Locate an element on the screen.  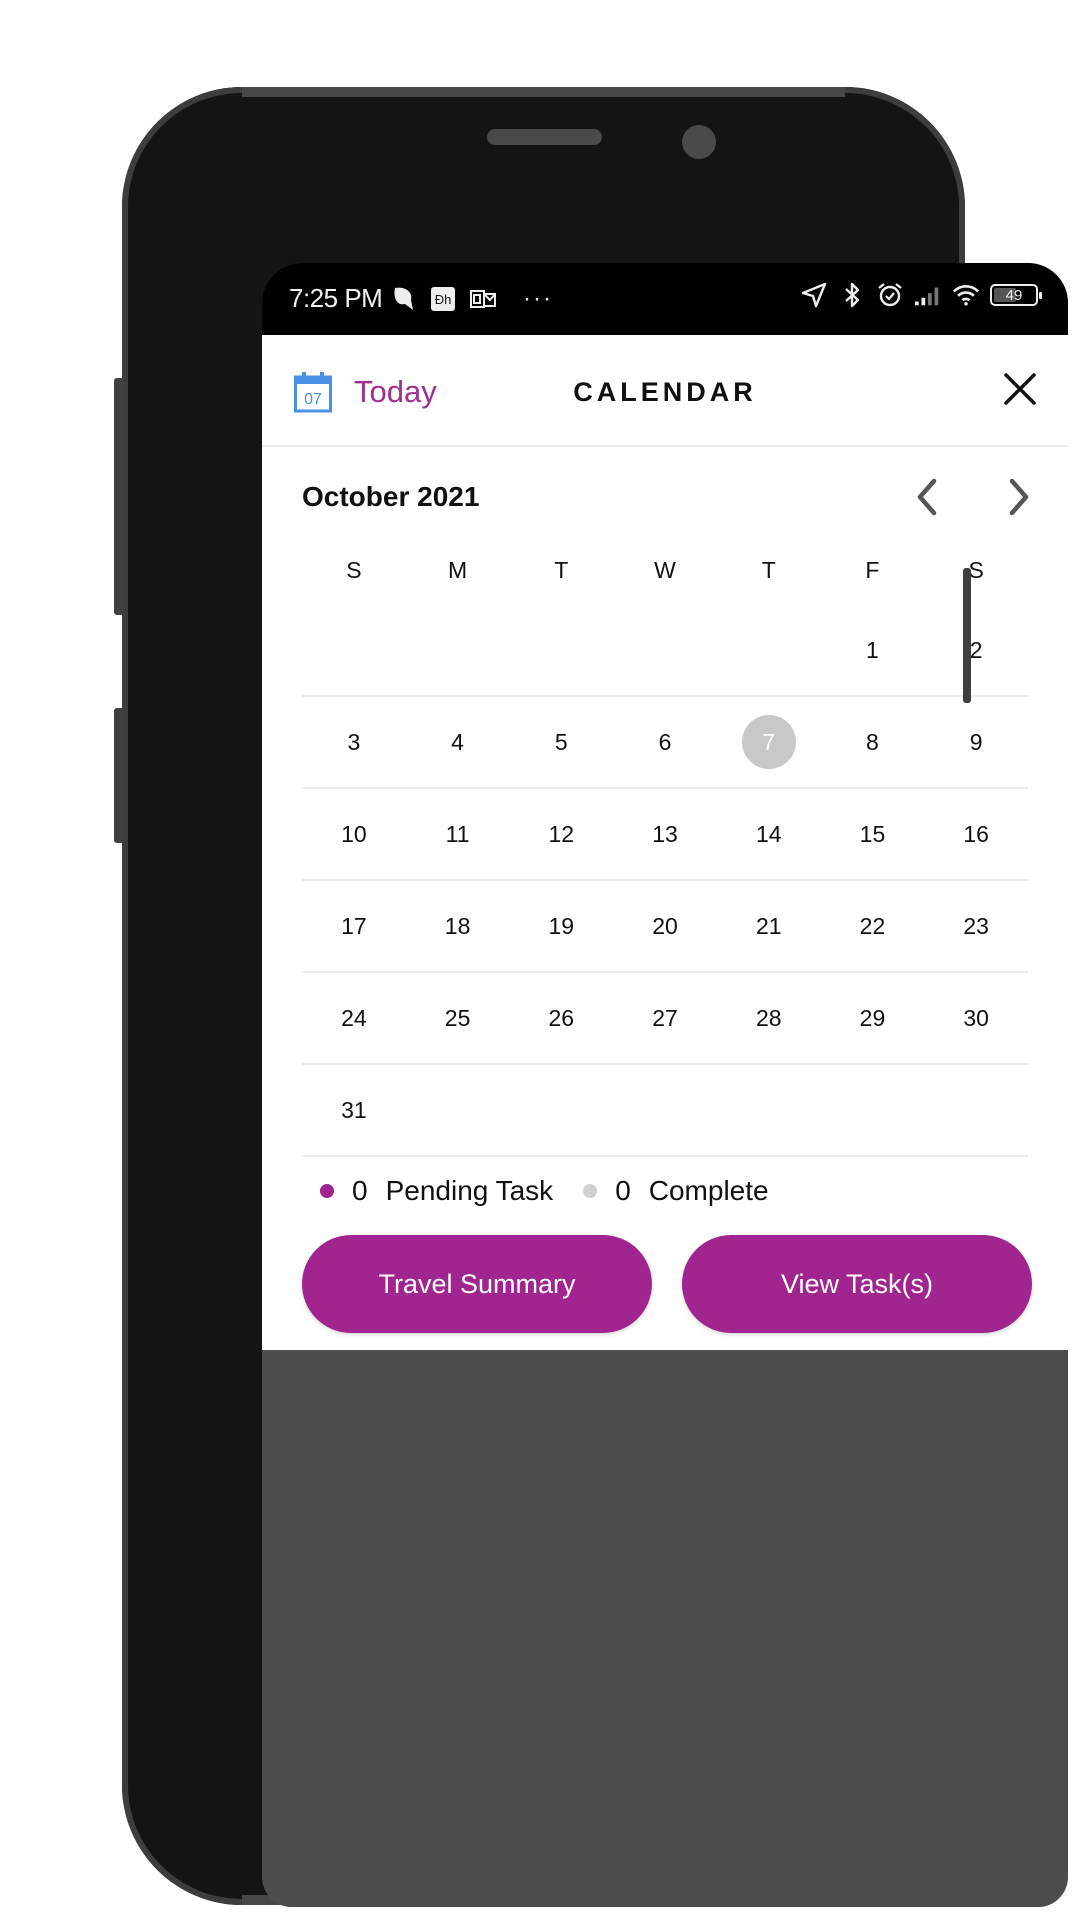
day-cell: 25 is located at coordinates (458, 1018).